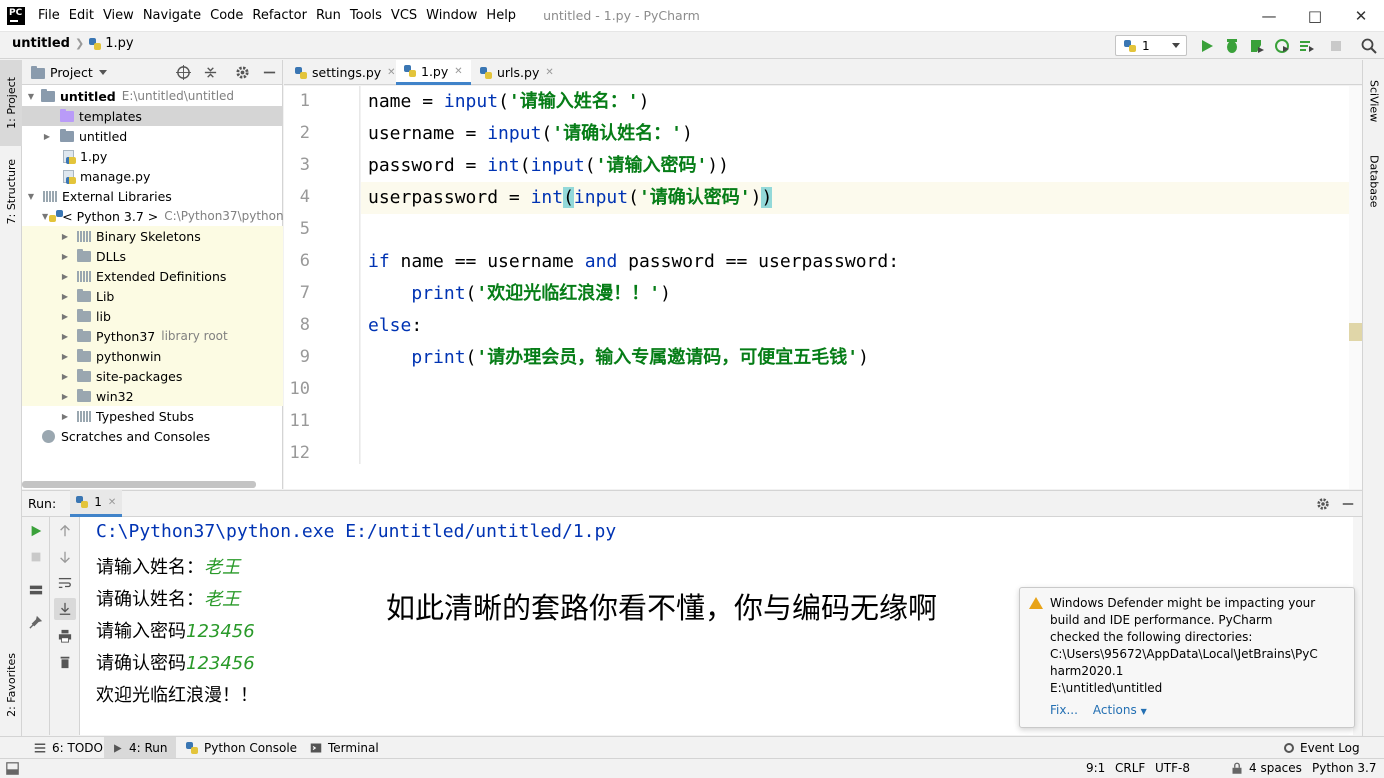 This screenshot has height=778, width=1384. Describe the element at coordinates (152, 396) in the screenshot. I see `tree-item-win32: ▶ win32` at that location.